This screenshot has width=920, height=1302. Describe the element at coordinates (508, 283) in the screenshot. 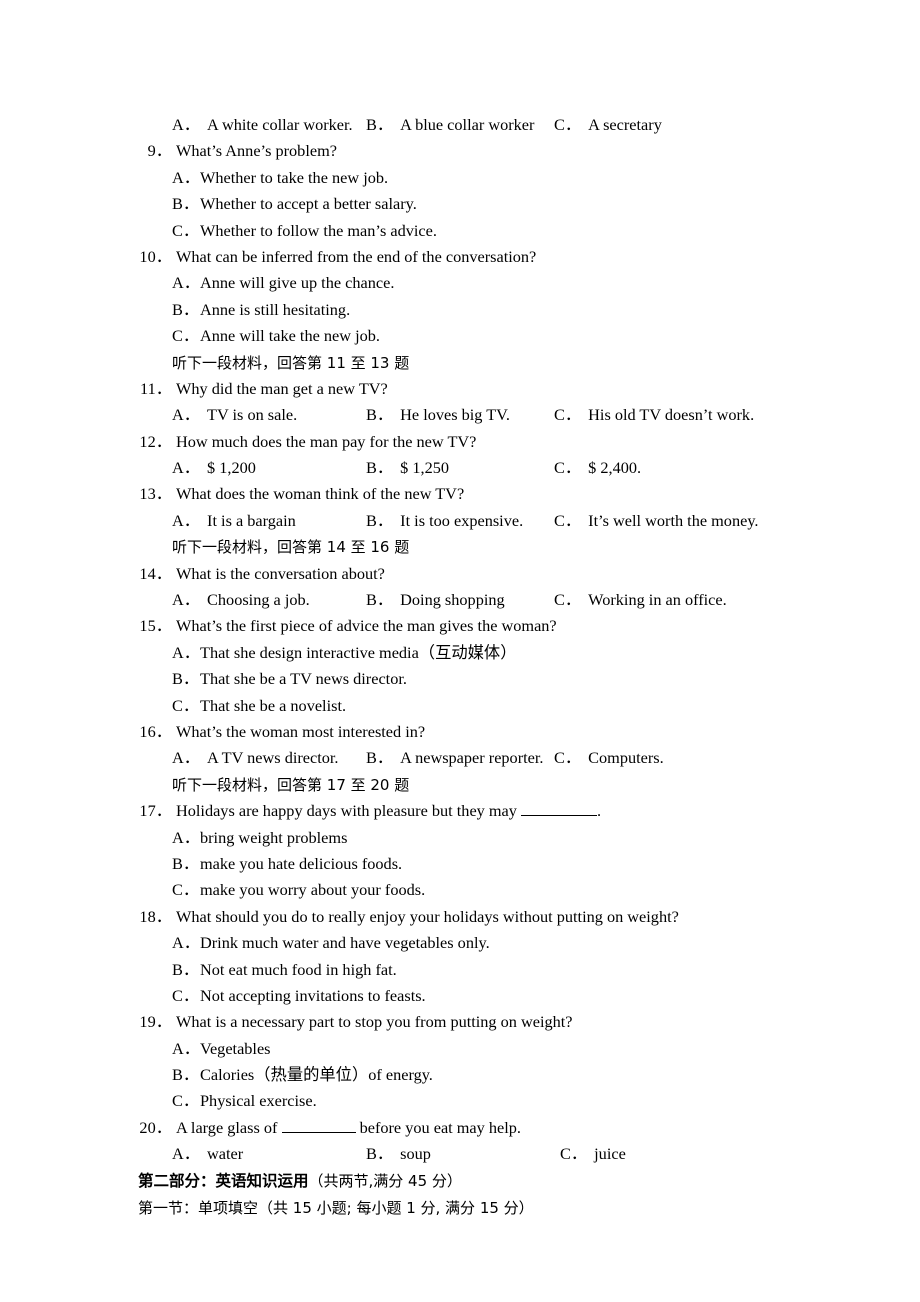

I see `q10-option-a: A． Anne will give up the chance.` at that location.